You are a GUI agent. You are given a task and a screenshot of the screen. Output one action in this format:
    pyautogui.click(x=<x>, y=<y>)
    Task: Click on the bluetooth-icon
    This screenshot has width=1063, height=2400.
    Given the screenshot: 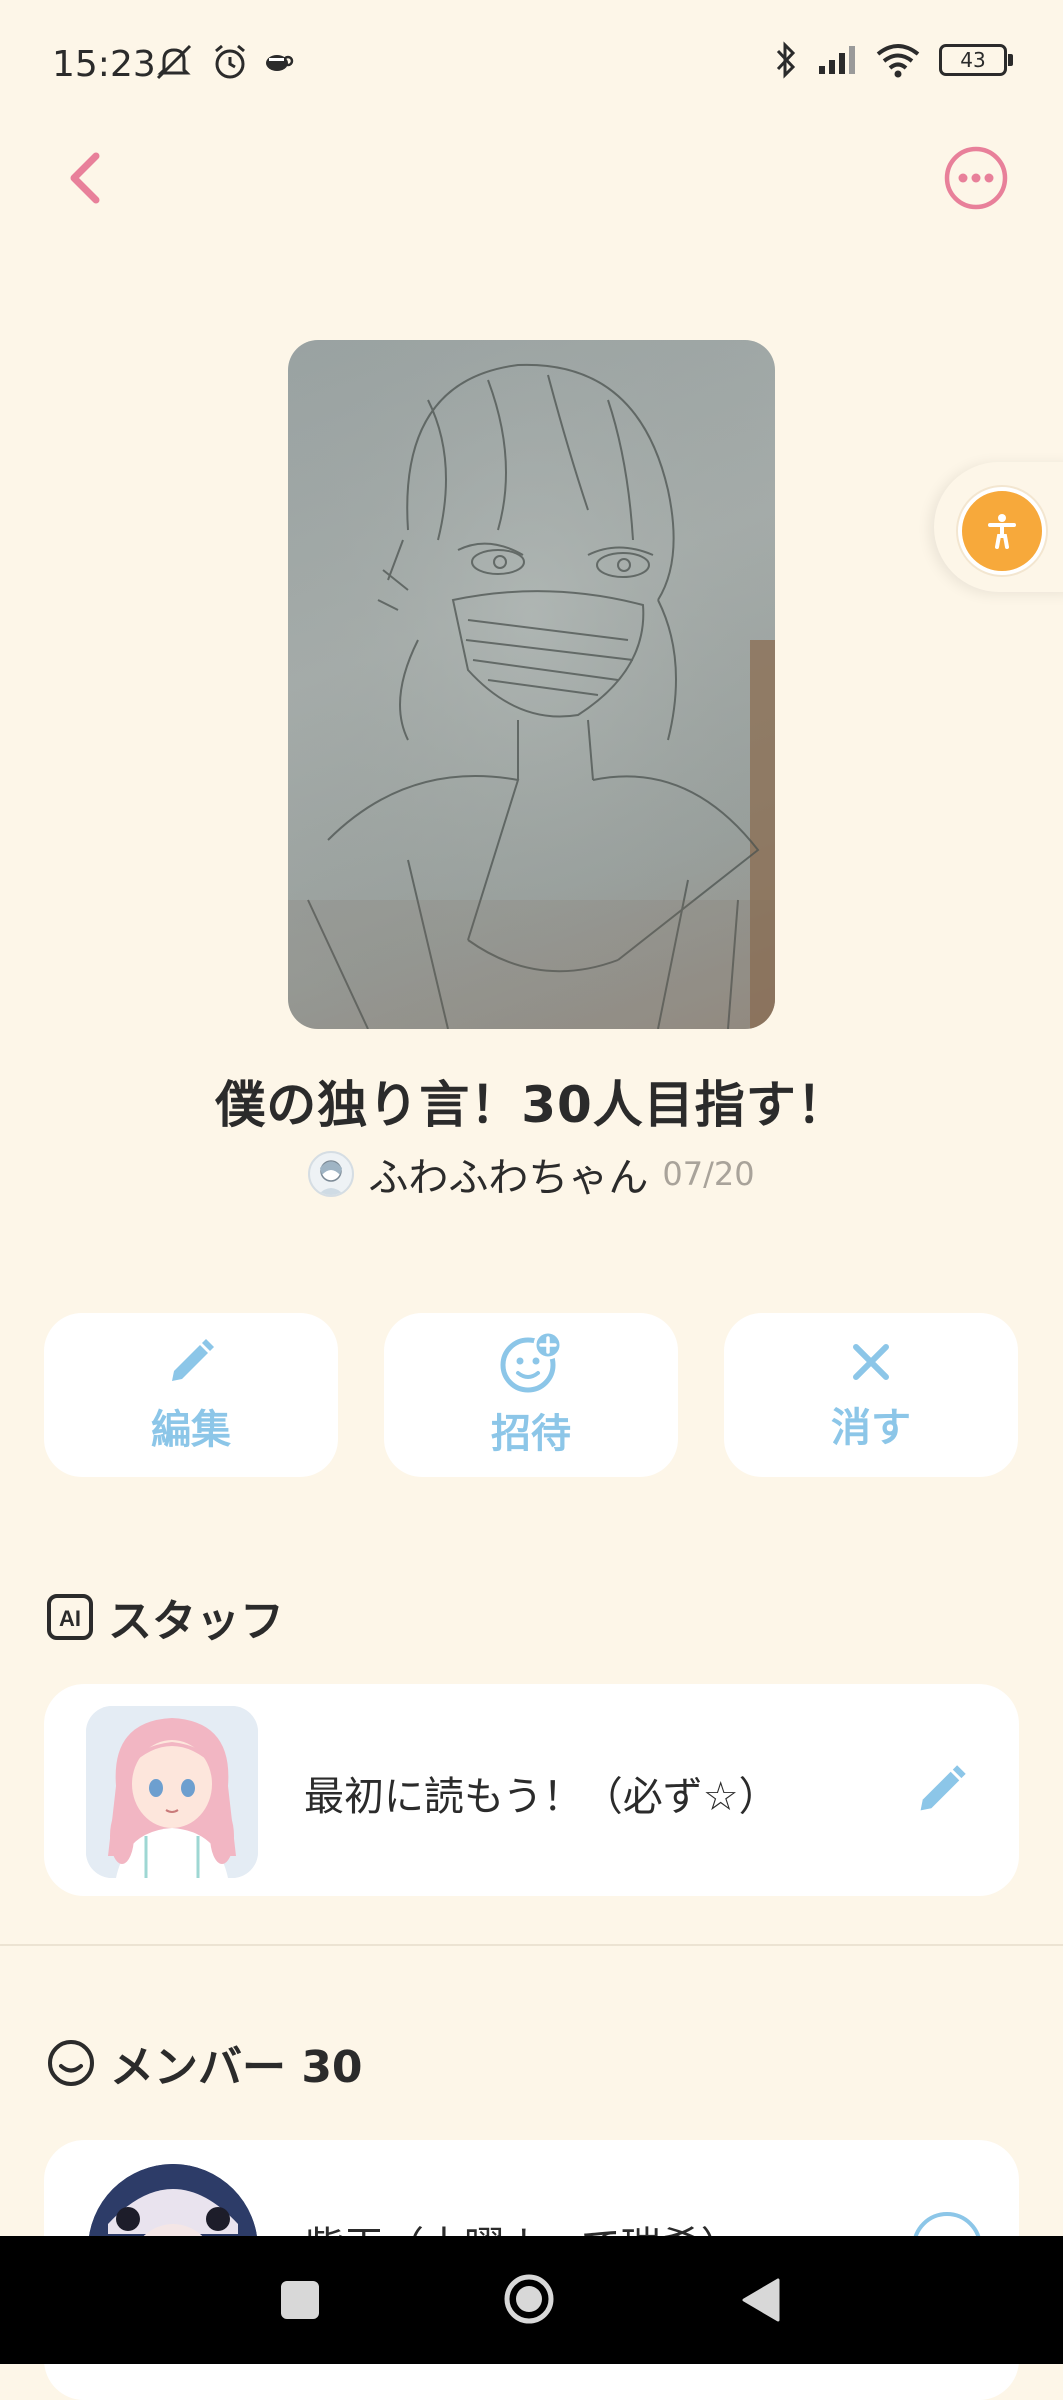 What is the action you would take?
    pyautogui.click(x=786, y=60)
    